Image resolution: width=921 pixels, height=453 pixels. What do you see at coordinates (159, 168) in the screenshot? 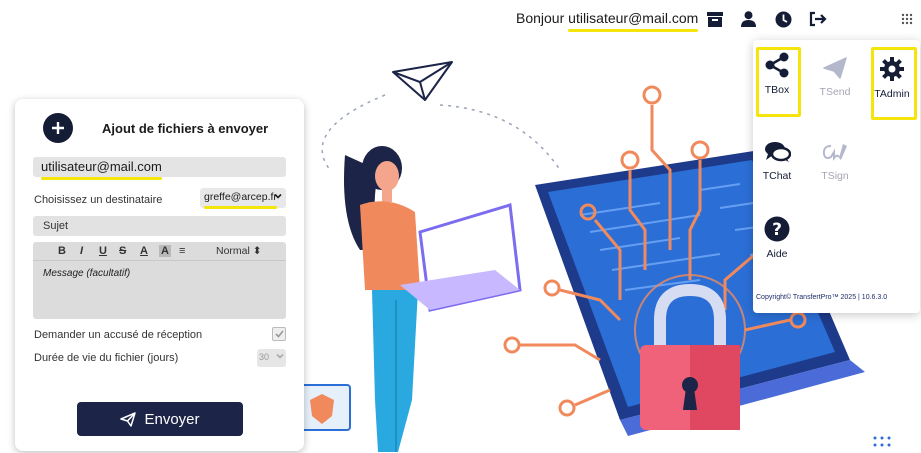
I see `sender-email-field: utilisateur@mail.com` at bounding box center [159, 168].